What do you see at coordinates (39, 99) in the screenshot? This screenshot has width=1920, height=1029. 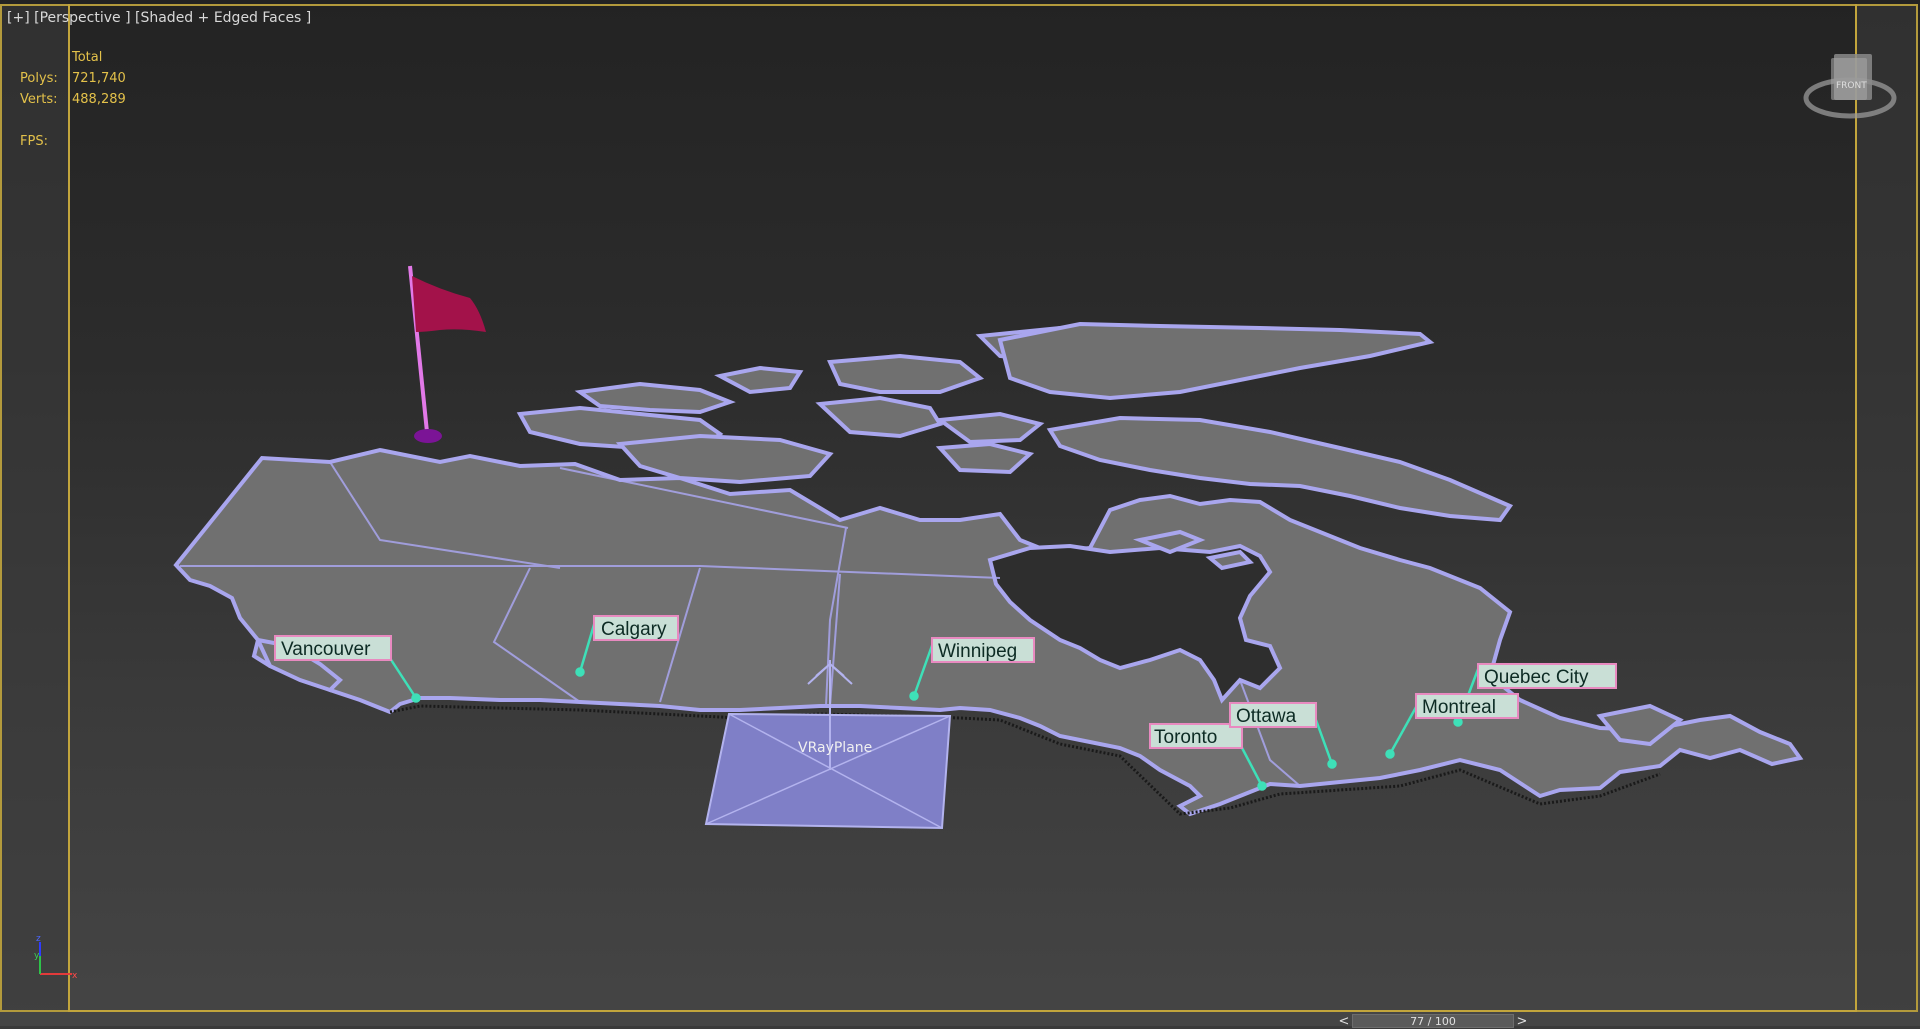 I see `verts-label: Verts:` at bounding box center [39, 99].